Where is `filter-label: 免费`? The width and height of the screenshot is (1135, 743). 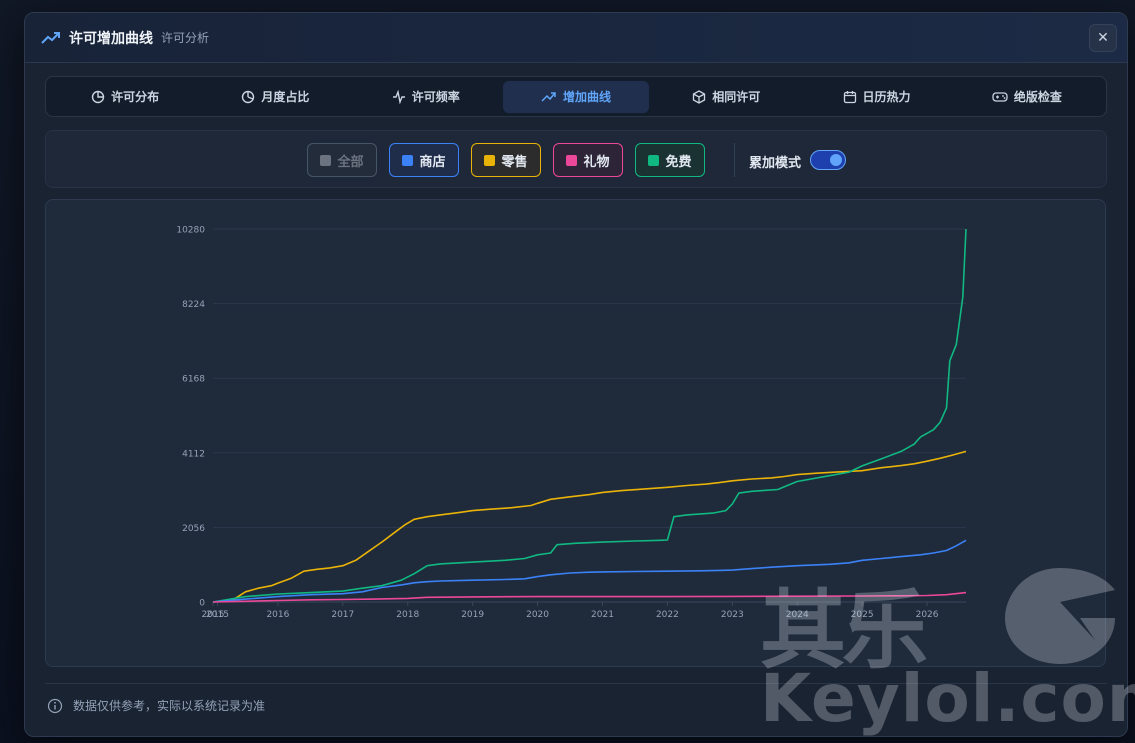
filter-label: 免费 is located at coordinates (678, 162).